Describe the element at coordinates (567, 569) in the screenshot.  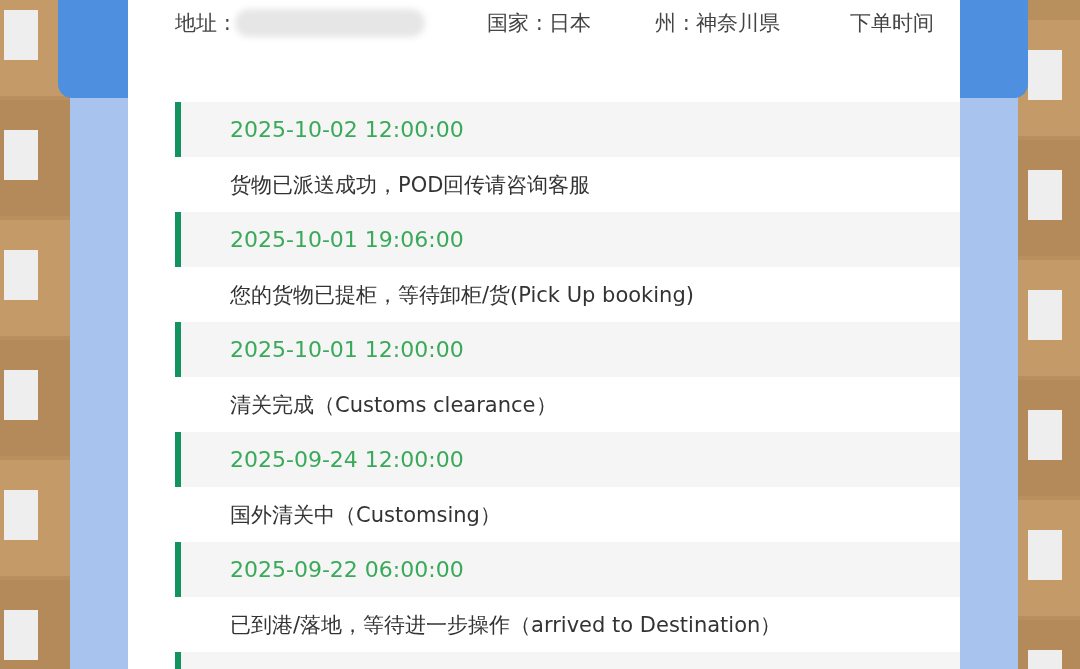
I see `event-time: 2025-09-22 06:00:00` at that location.